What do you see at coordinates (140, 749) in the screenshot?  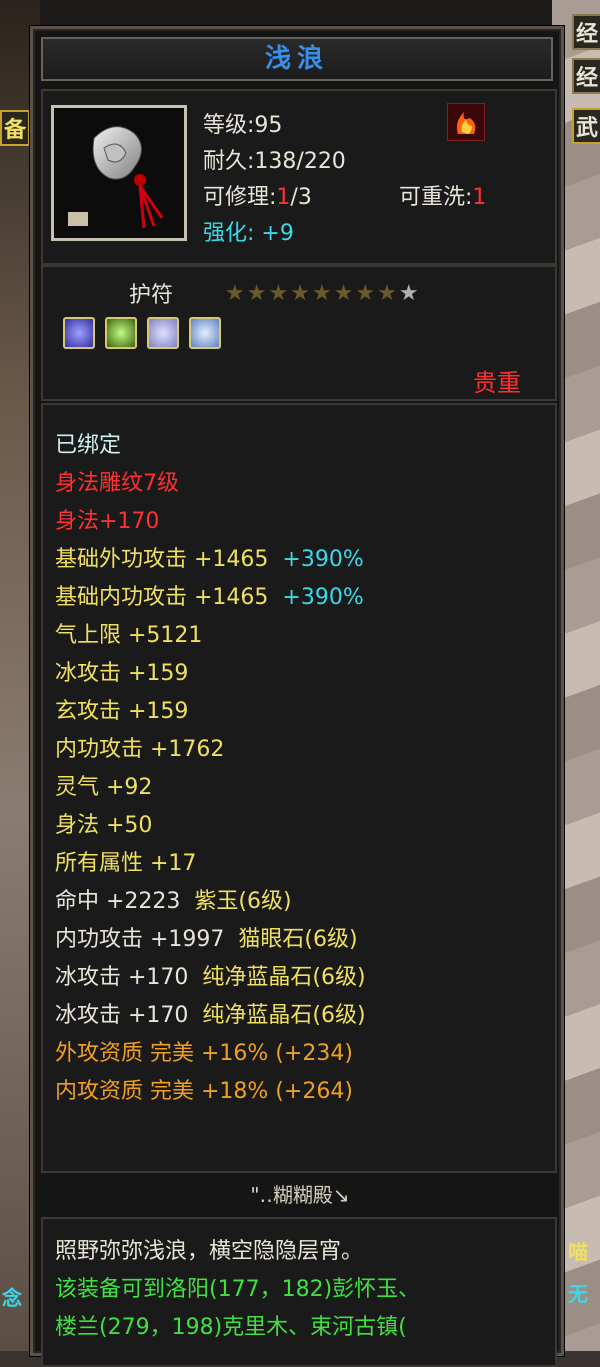 I see `attribute-text: 内功攻击 +1762` at bounding box center [140, 749].